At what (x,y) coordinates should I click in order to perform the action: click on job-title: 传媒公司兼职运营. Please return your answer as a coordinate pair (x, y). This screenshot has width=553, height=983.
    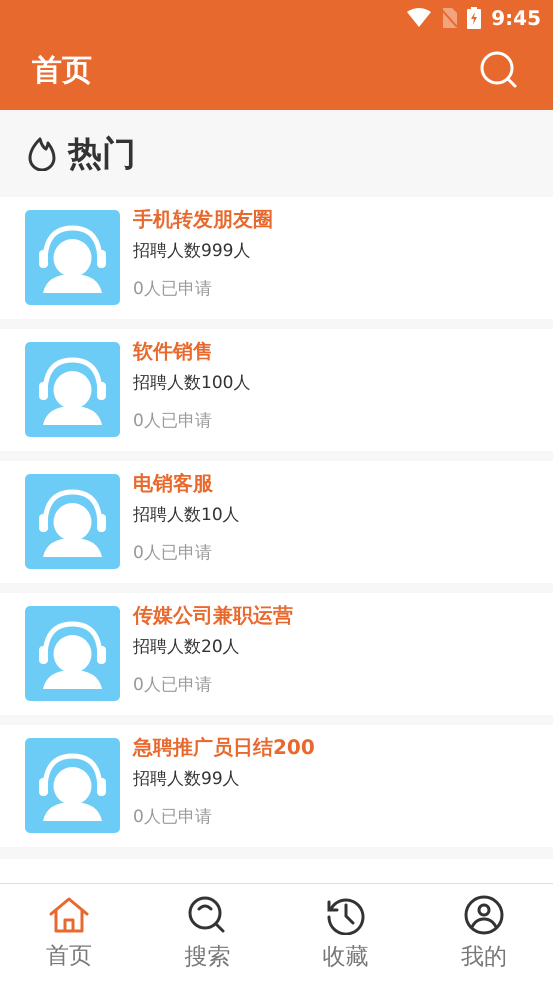
    Looking at the image, I should click on (213, 615).